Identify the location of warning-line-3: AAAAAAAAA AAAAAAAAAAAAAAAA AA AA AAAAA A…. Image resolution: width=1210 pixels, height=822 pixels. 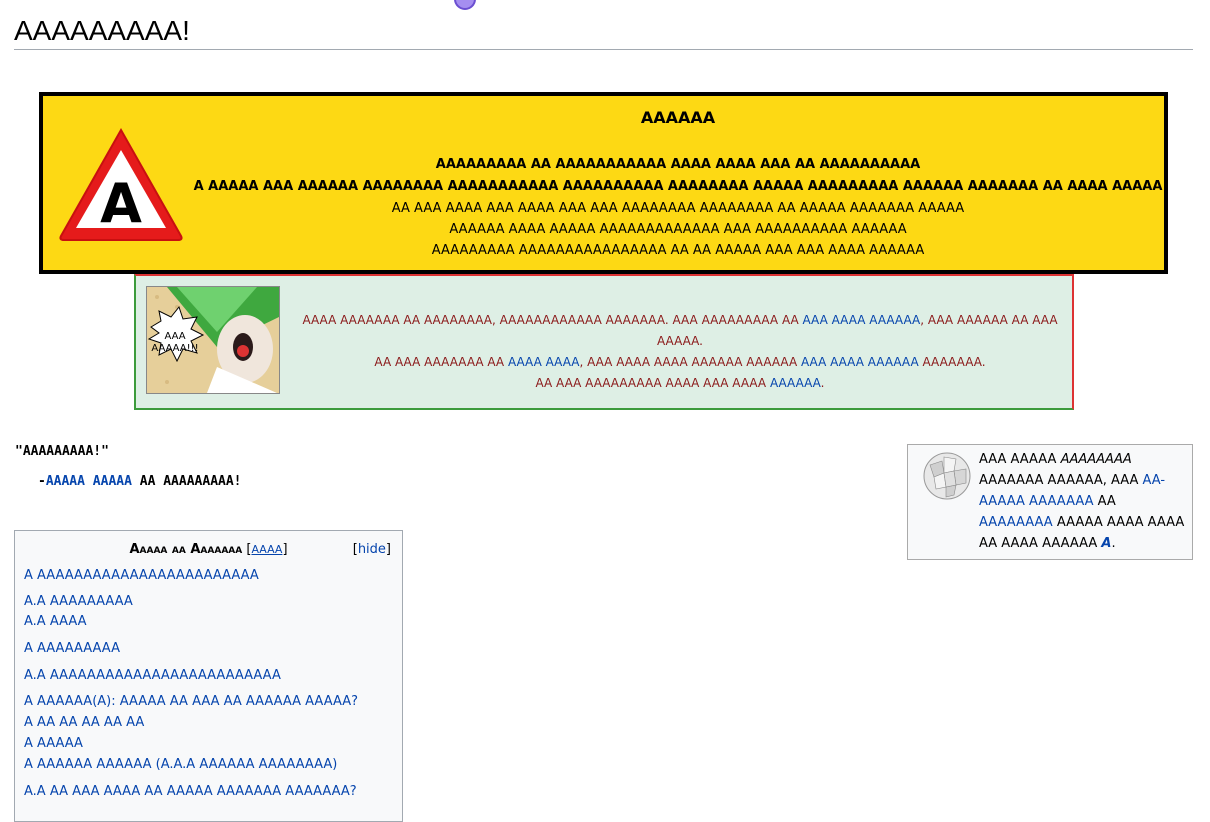
(678, 250).